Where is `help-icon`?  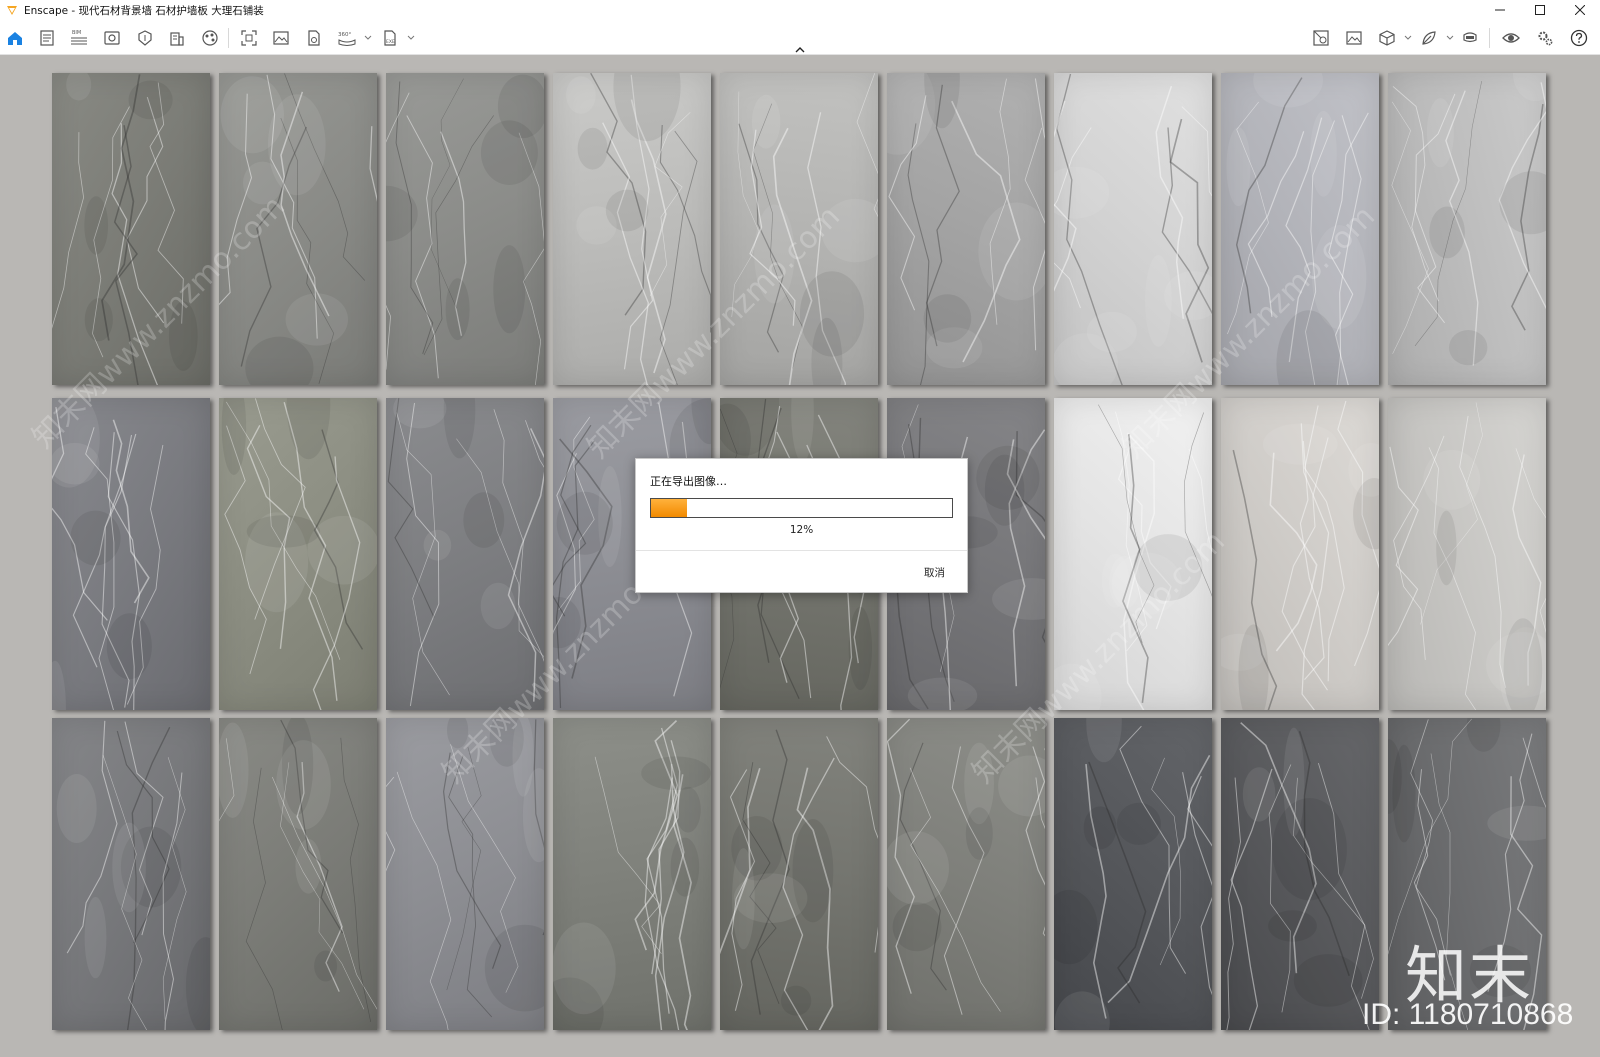
help-icon is located at coordinates (1579, 38).